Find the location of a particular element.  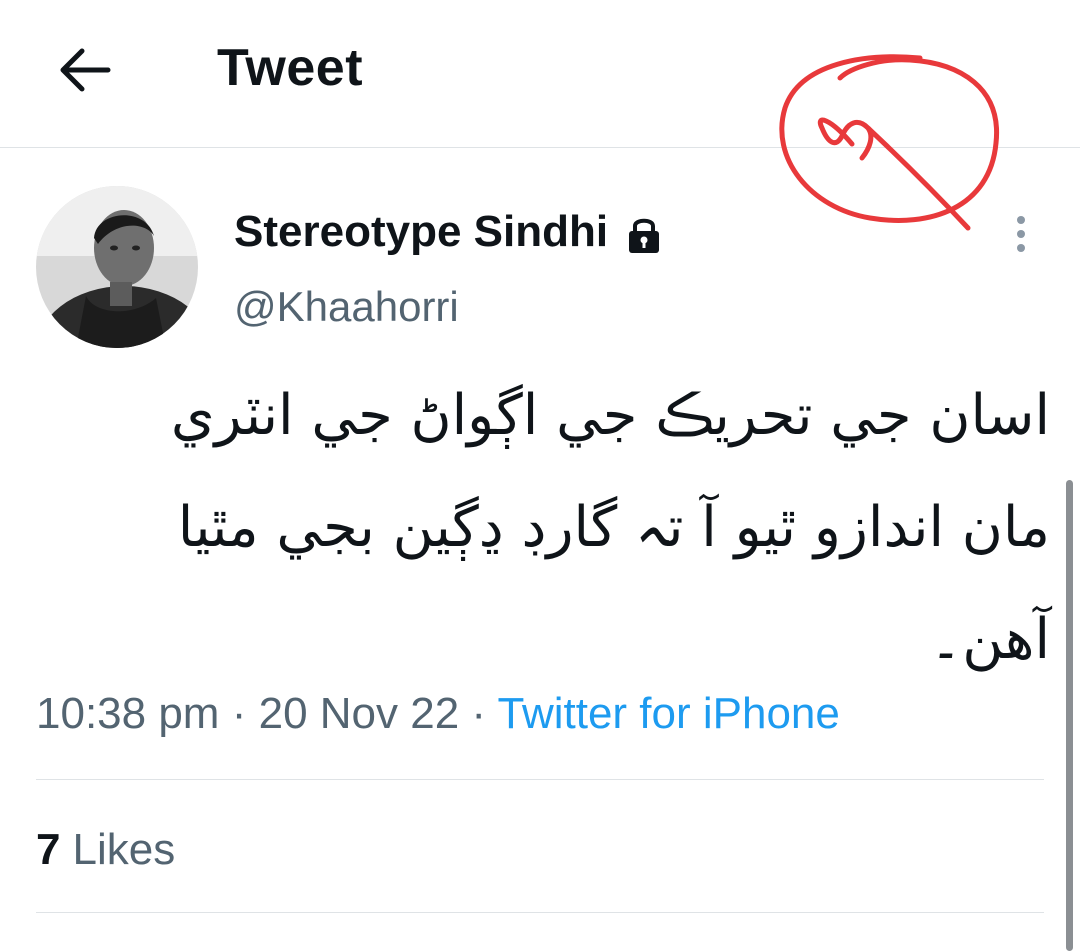

more-options-button is located at coordinates (1021, 234).